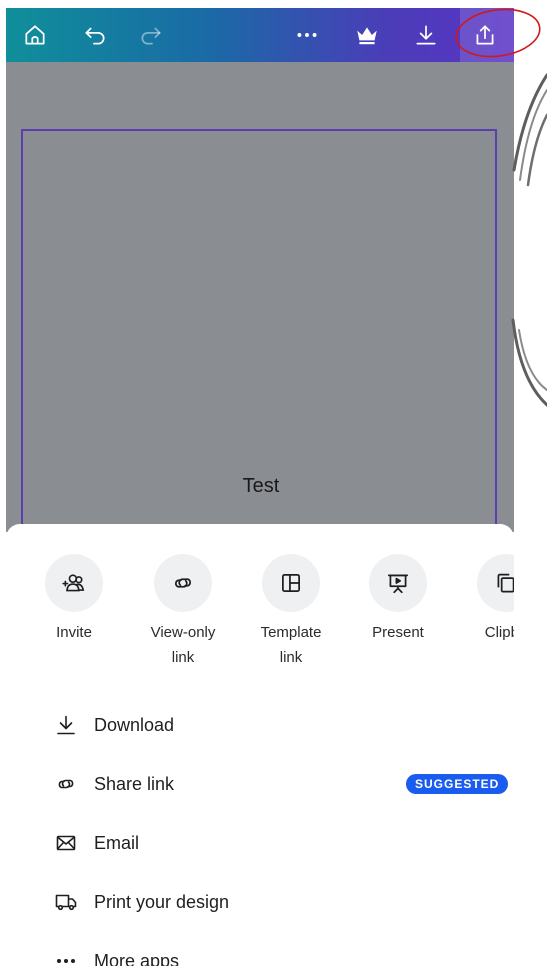 The width and height of the screenshot is (547, 966). I want to click on quick-action-view-only-link: View-only link, so click(183, 612).